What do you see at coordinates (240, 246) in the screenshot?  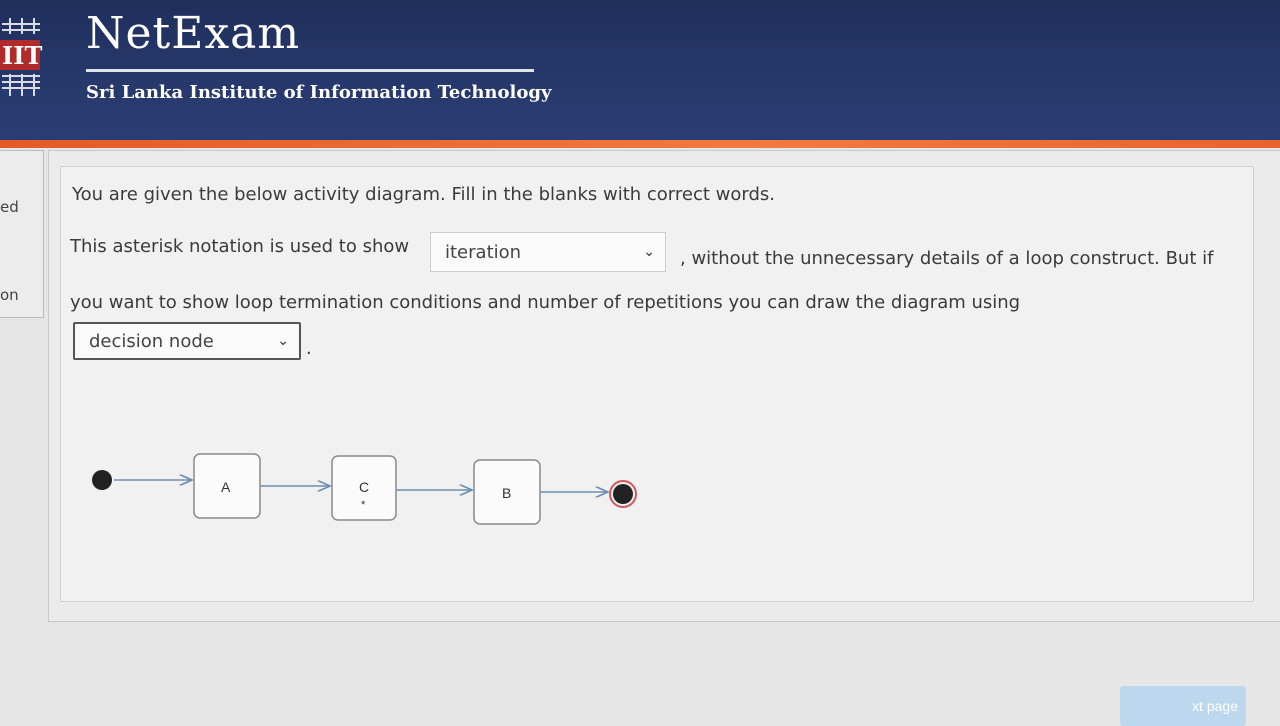 I see `sentence-part-1: This asterisk notation is used to show` at bounding box center [240, 246].